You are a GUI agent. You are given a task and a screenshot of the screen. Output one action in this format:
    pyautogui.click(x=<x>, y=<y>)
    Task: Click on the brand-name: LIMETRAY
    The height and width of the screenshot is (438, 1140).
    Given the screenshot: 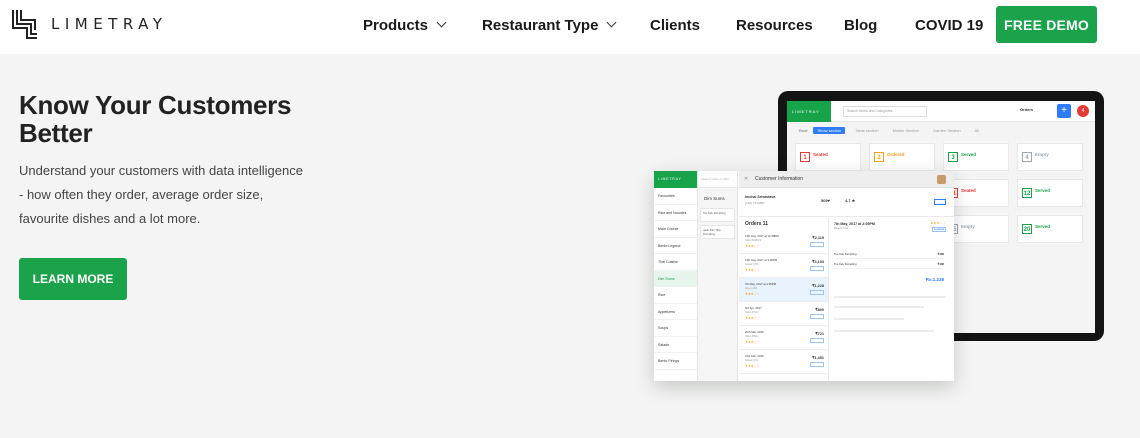 What is the action you would take?
    pyautogui.click(x=109, y=24)
    